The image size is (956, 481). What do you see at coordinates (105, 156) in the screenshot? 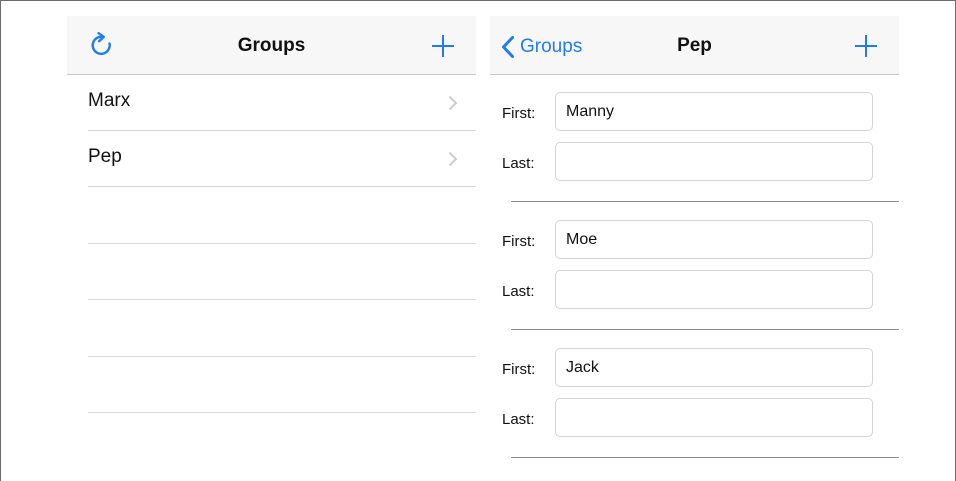
I see `group-row-label: Pep` at bounding box center [105, 156].